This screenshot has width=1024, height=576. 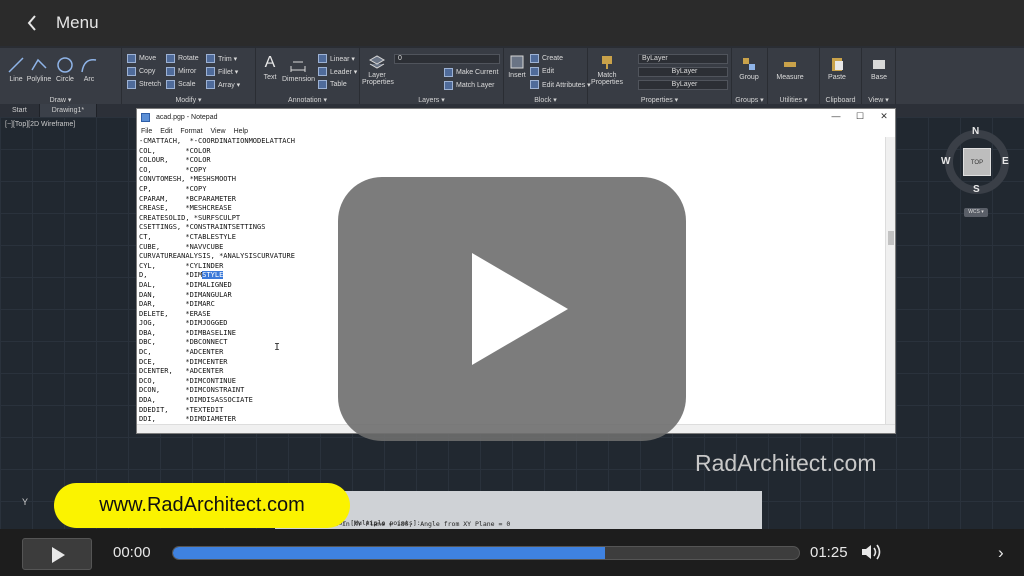 I want to click on current-time: 00:00, so click(x=132, y=552).